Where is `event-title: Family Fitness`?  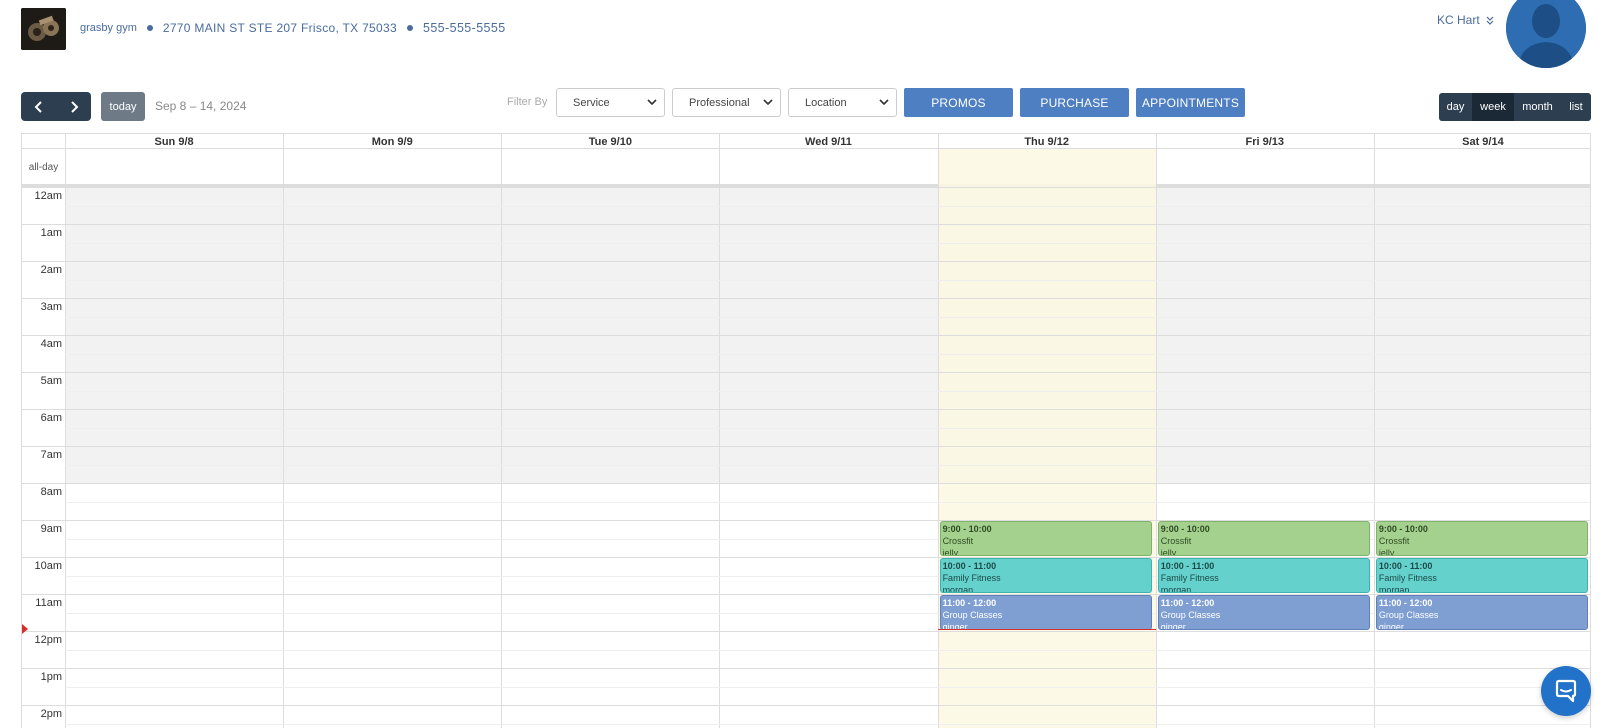 event-title: Family Fitness is located at coordinates (1407, 578).